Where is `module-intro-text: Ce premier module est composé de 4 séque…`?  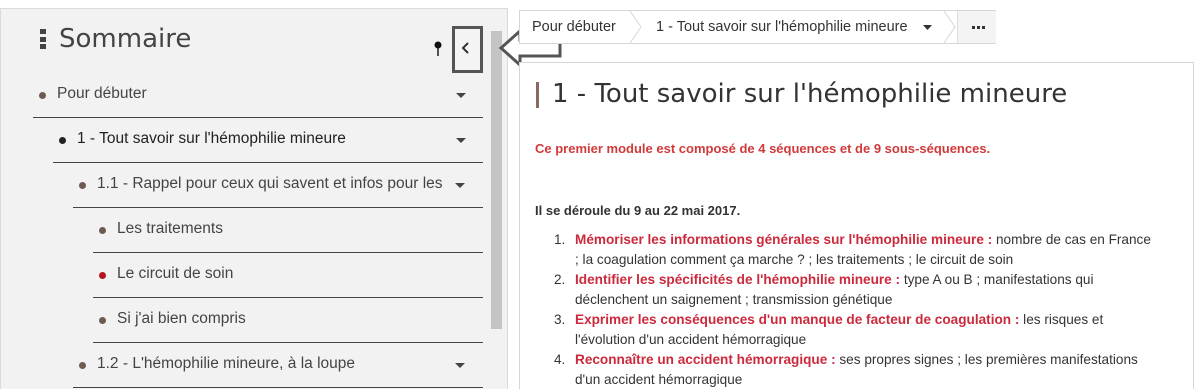
module-intro-text: Ce premier module est composé de 4 séque… is located at coordinates (763, 148).